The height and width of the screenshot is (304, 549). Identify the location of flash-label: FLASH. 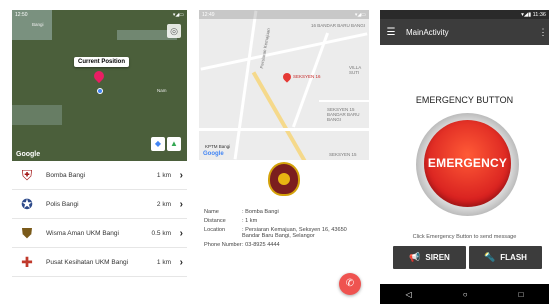
(513, 257).